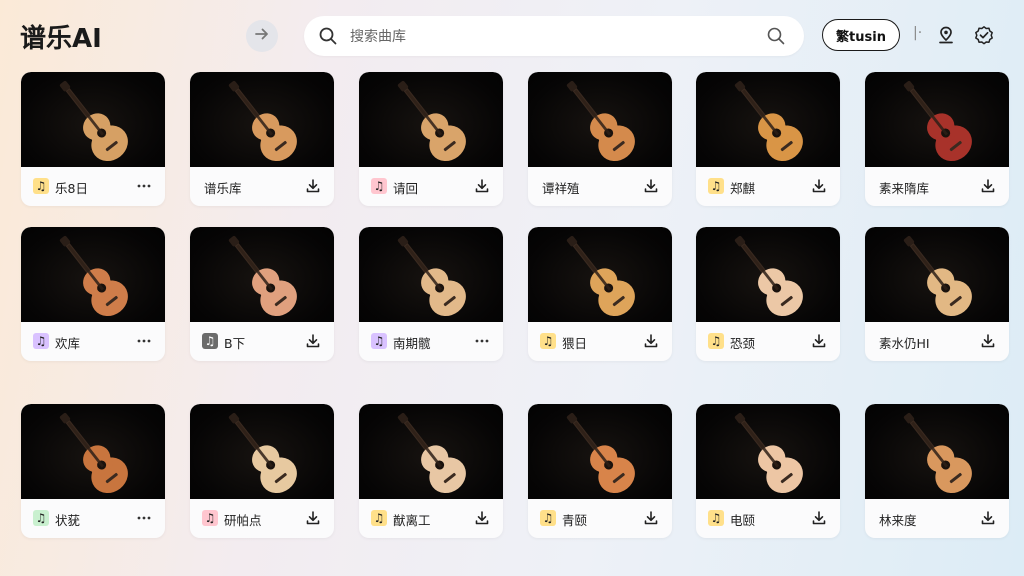  I want to click on song-title: 猷离工, so click(412, 519).